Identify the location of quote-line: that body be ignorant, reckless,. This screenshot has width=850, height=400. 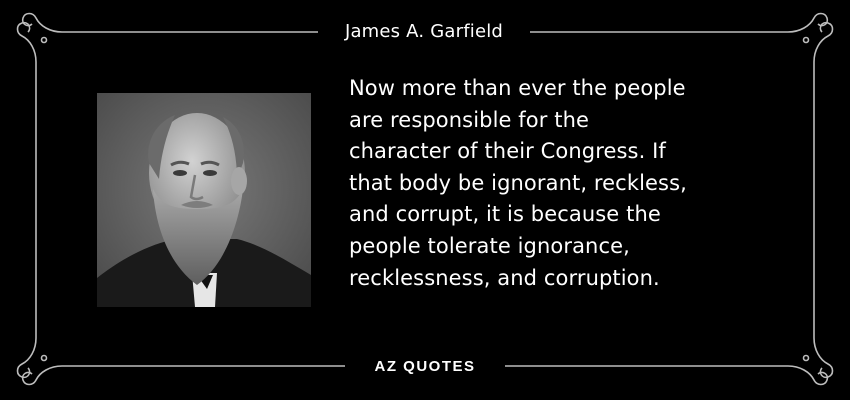
(518, 182).